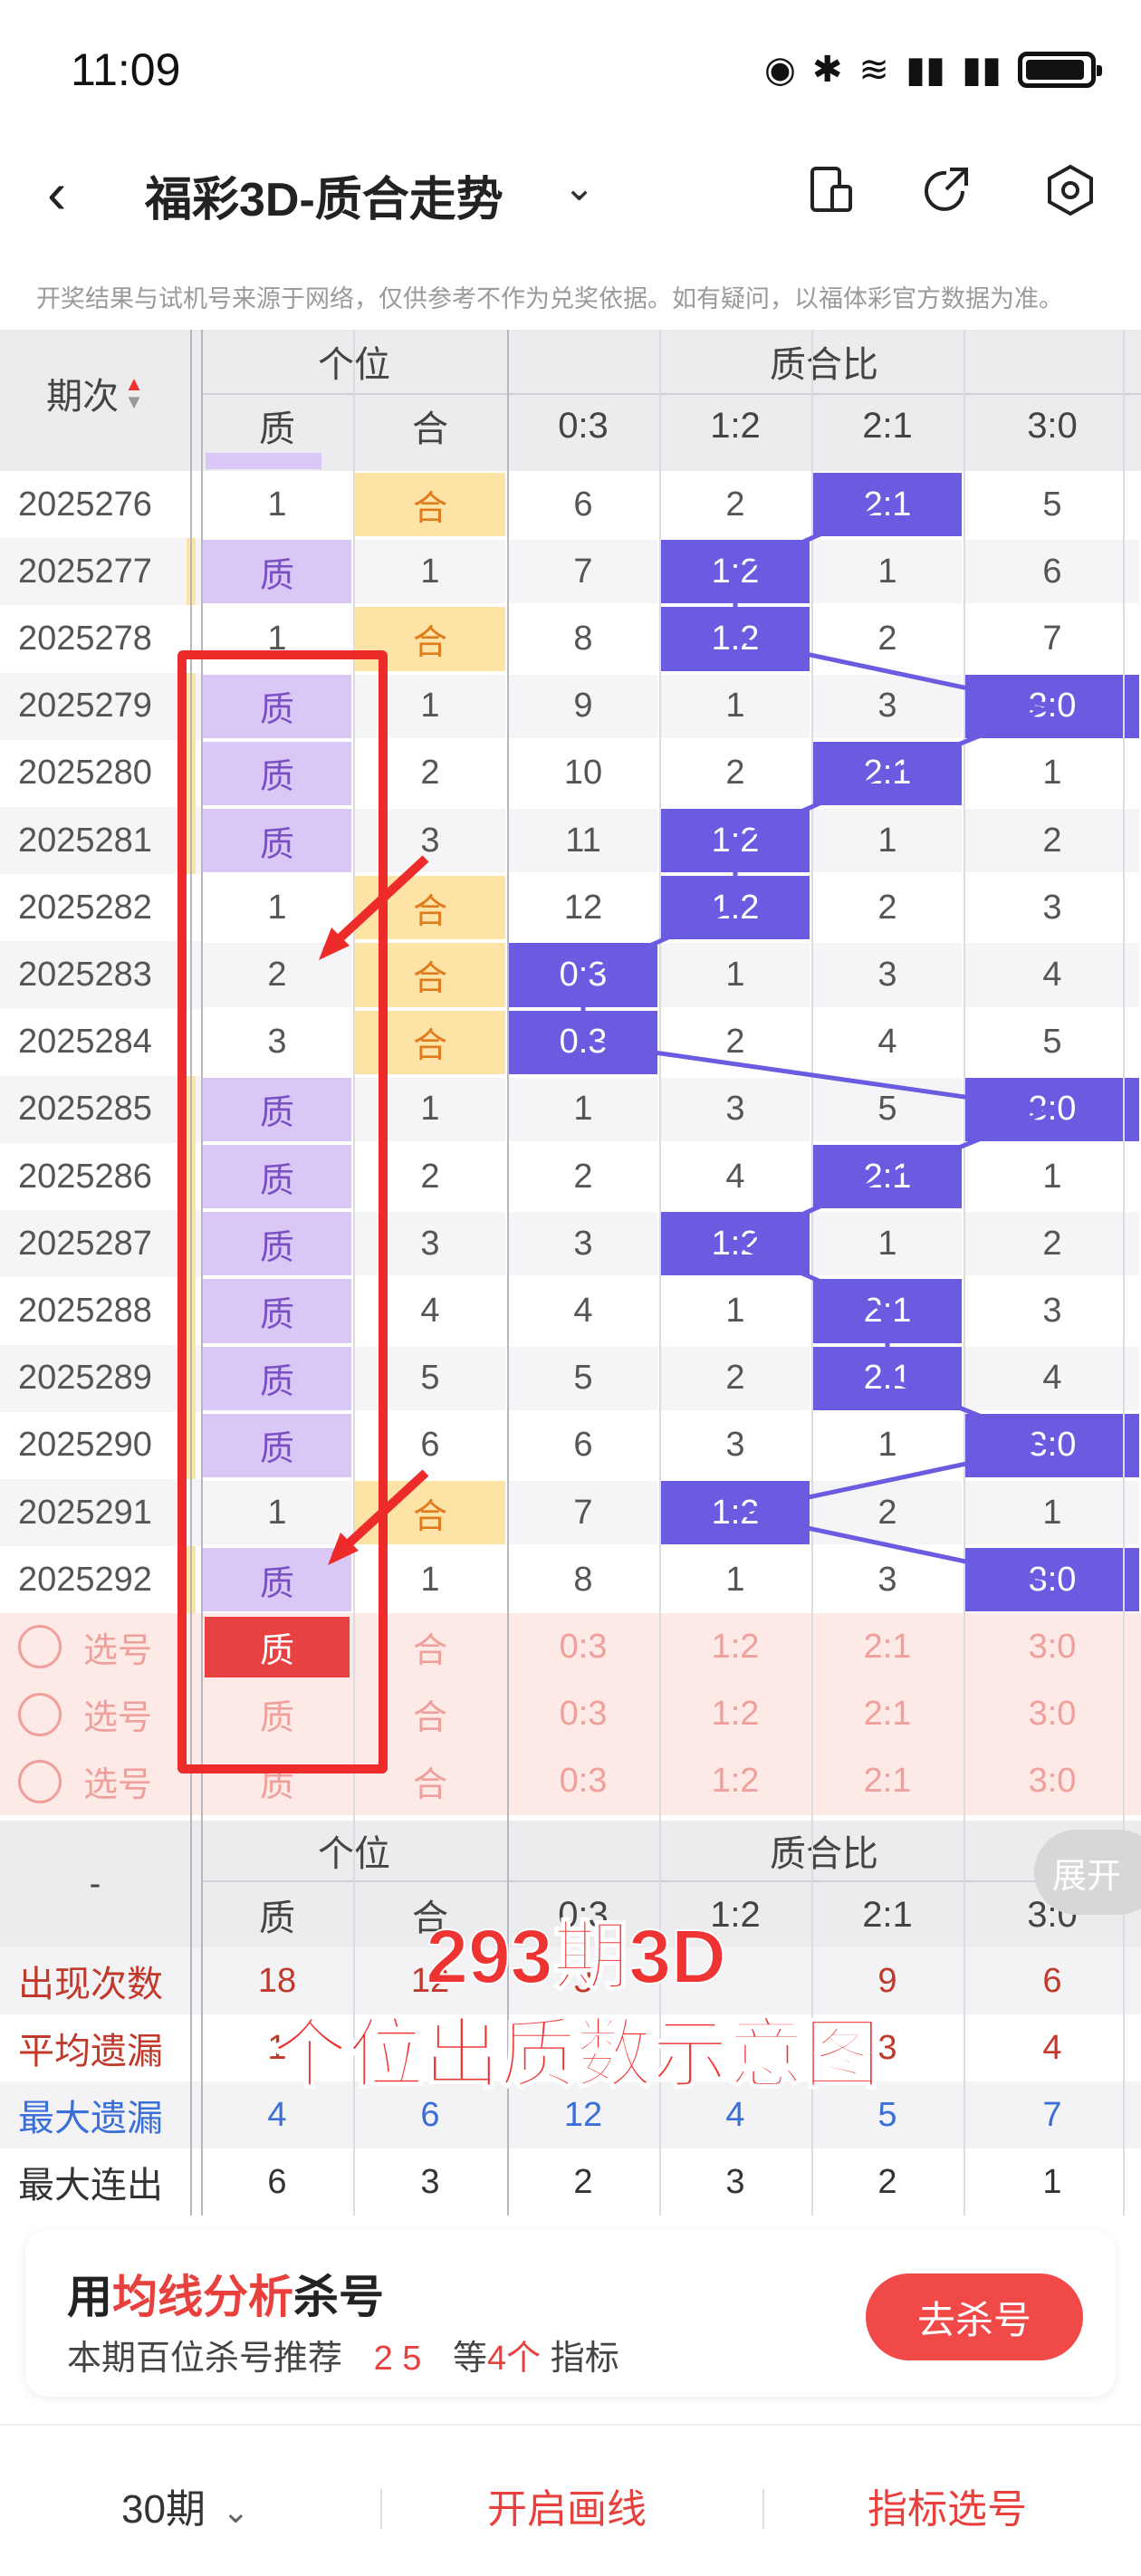 Image resolution: width=1141 pixels, height=2576 pixels. I want to click on annotation-text: 293期3D 个位出质数示意图, so click(576, 2005).